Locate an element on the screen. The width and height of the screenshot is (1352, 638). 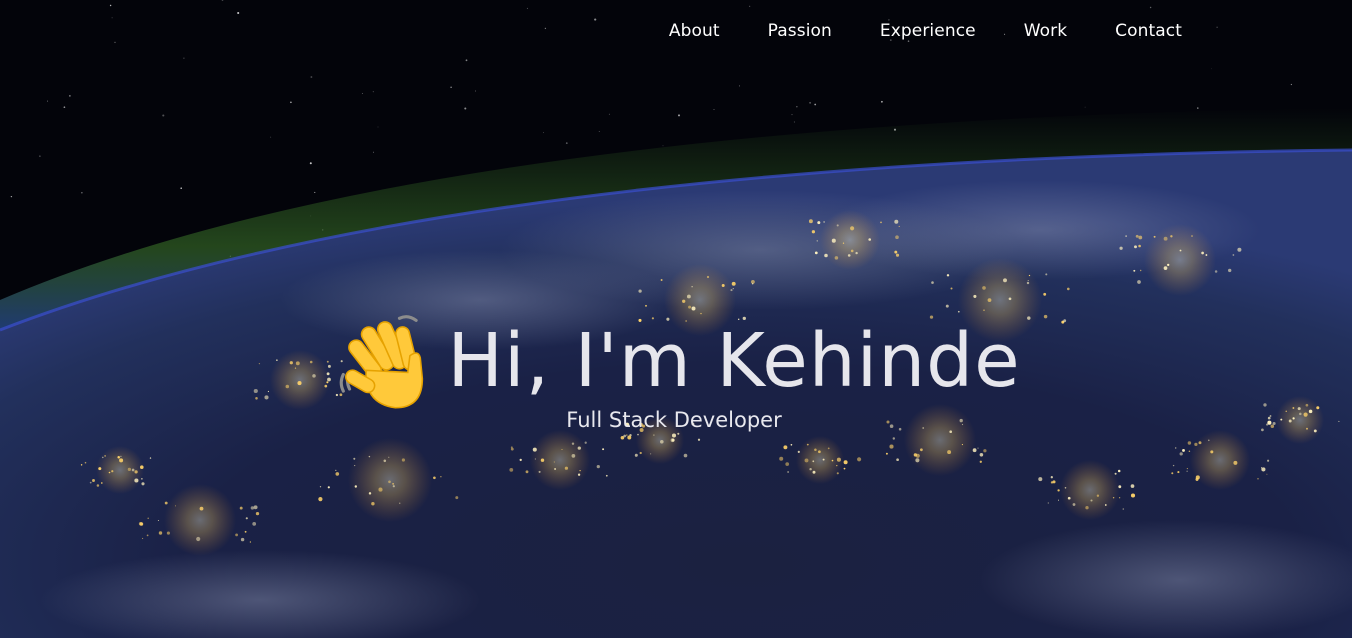
nav-work: Work is located at coordinates (1045, 31).